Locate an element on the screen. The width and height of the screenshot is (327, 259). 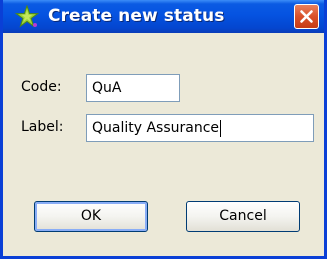
green-star-icon is located at coordinates (27, 16).